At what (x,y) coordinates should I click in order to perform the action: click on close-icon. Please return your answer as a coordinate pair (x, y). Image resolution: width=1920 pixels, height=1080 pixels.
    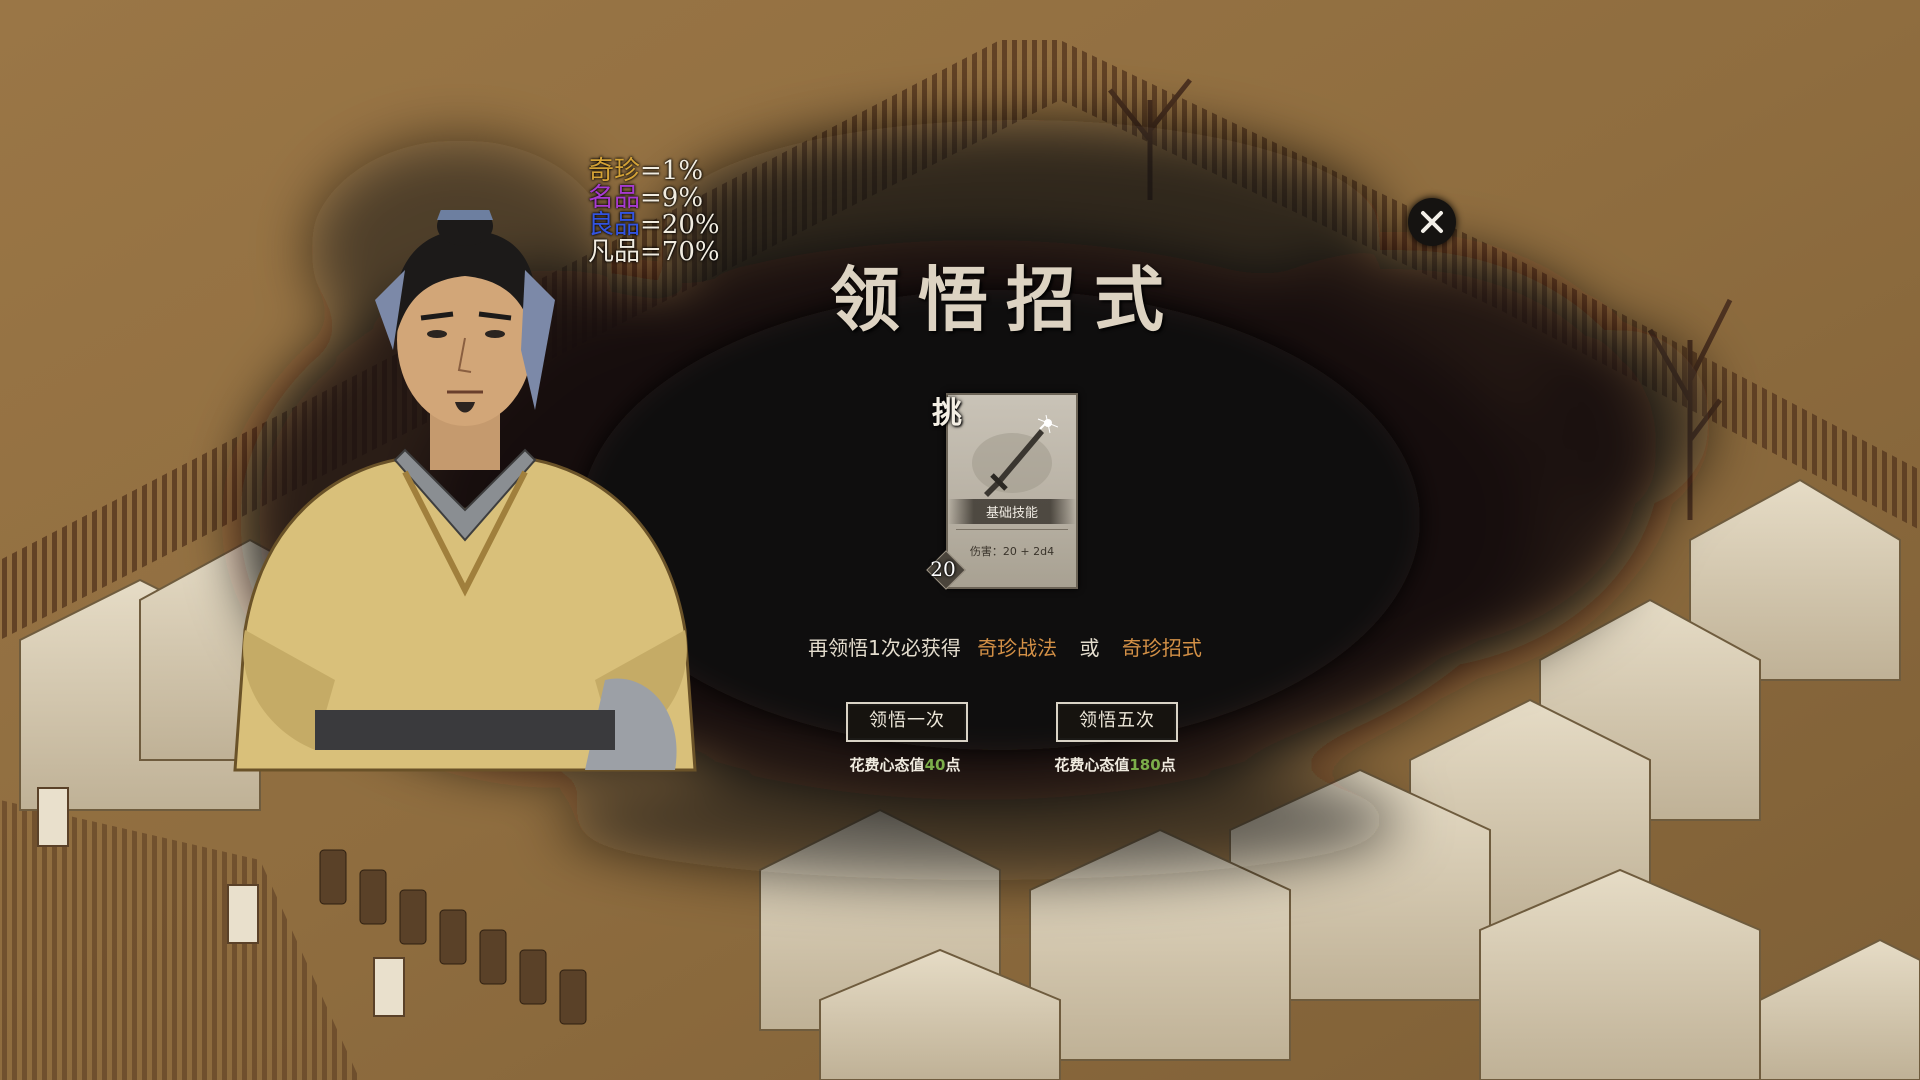
    Looking at the image, I should click on (1432, 222).